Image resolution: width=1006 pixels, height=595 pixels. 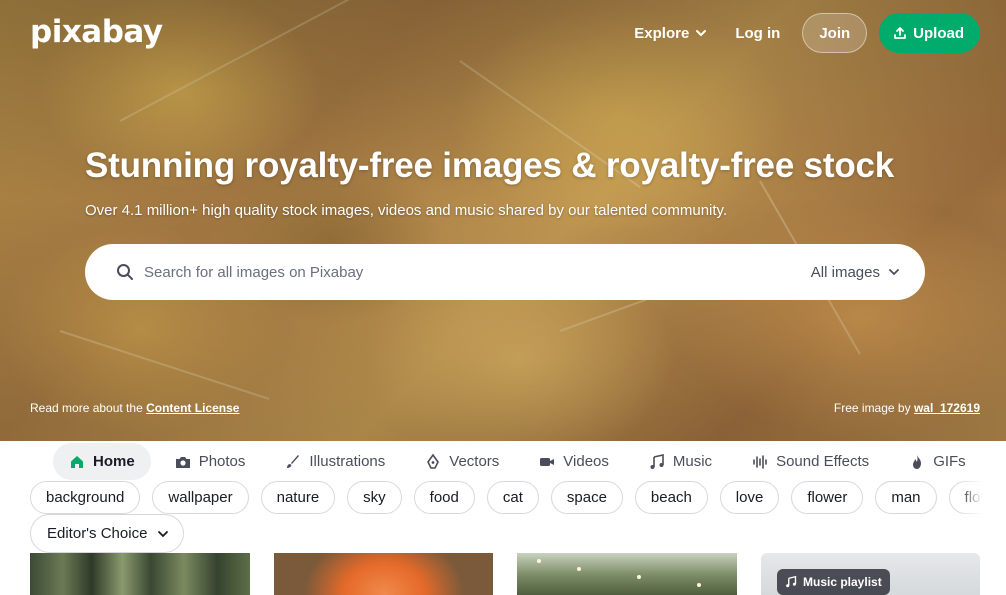 I want to click on license-note: Read more about the Content License, so click(x=134, y=408).